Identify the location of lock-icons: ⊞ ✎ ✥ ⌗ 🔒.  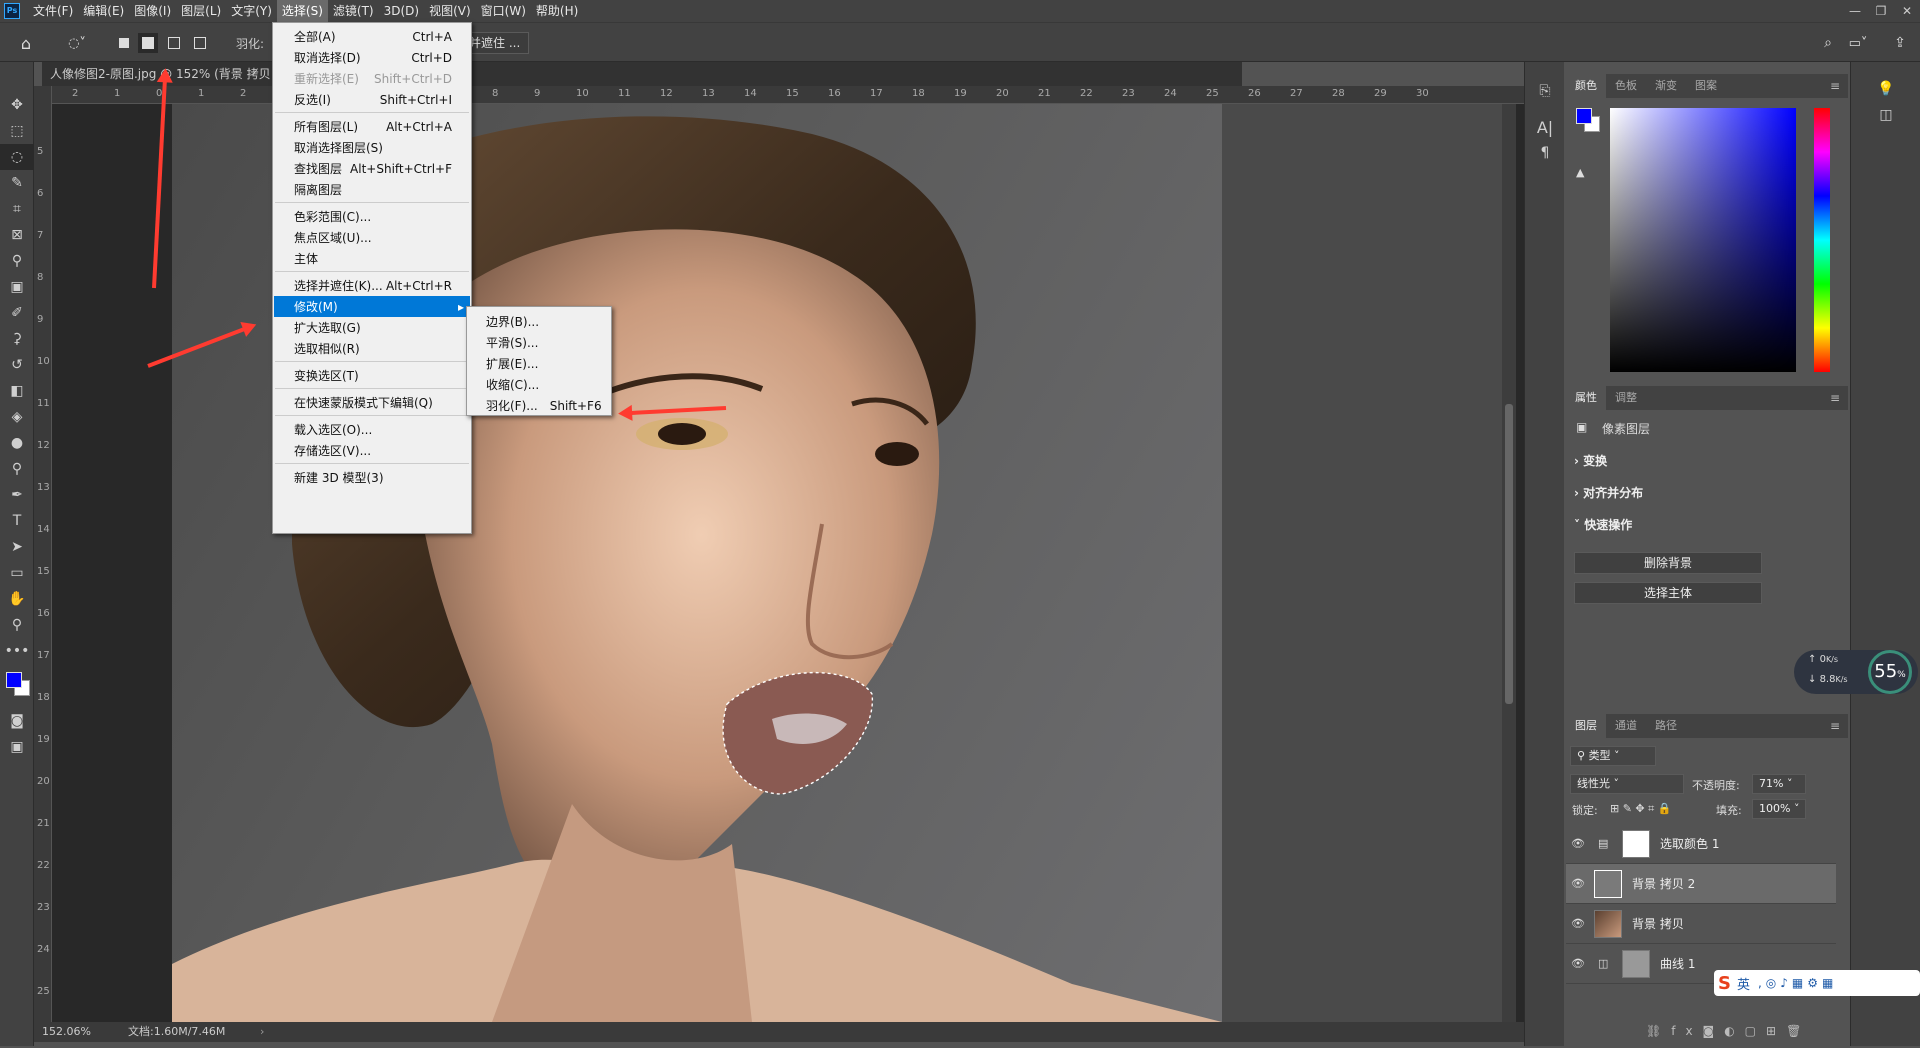
(1641, 809).